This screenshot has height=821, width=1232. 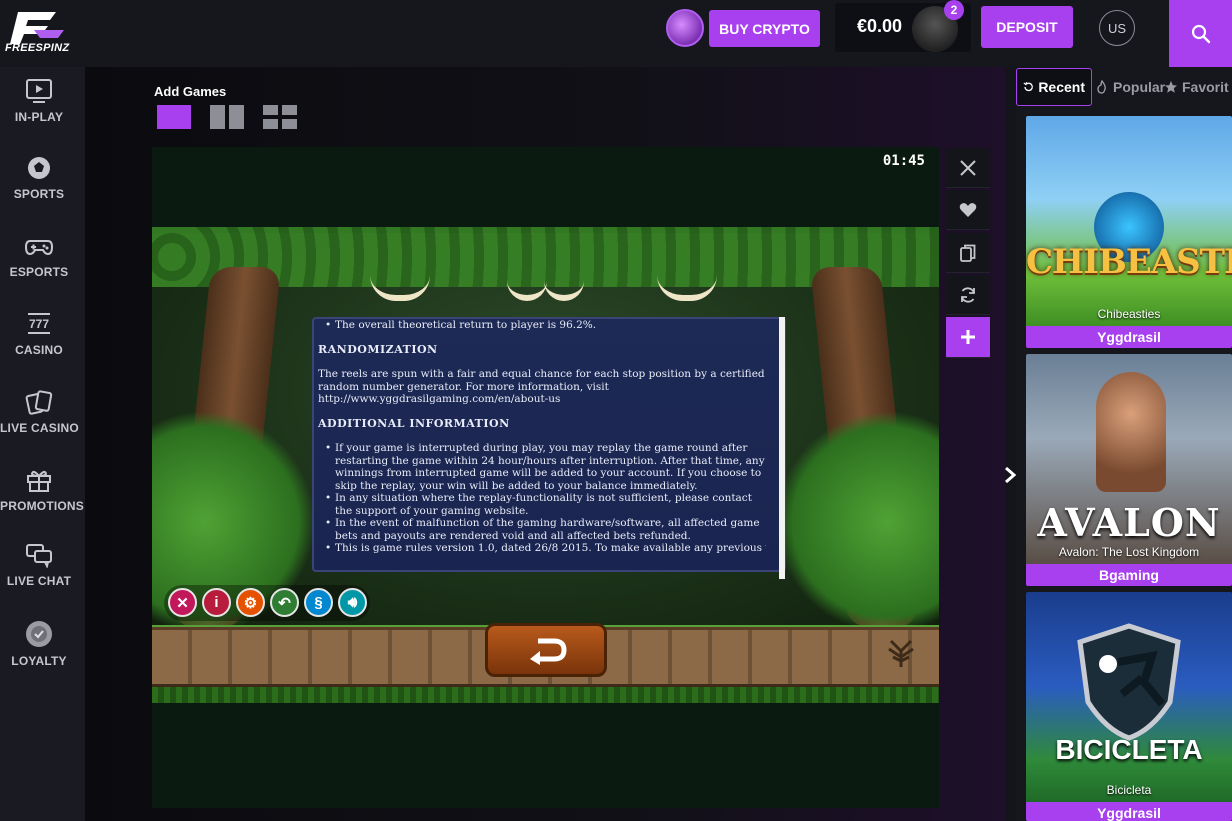 What do you see at coordinates (1061, 87) in the screenshot?
I see `tab-label: Recent` at bounding box center [1061, 87].